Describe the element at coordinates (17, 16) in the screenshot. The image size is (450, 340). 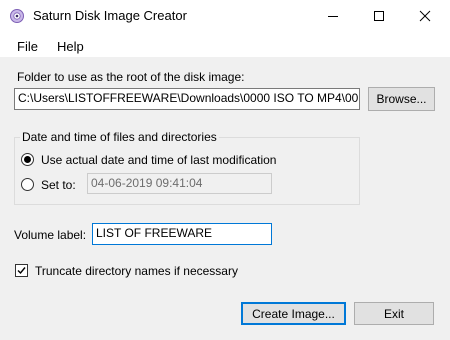
I see `disc-app-icon` at that location.